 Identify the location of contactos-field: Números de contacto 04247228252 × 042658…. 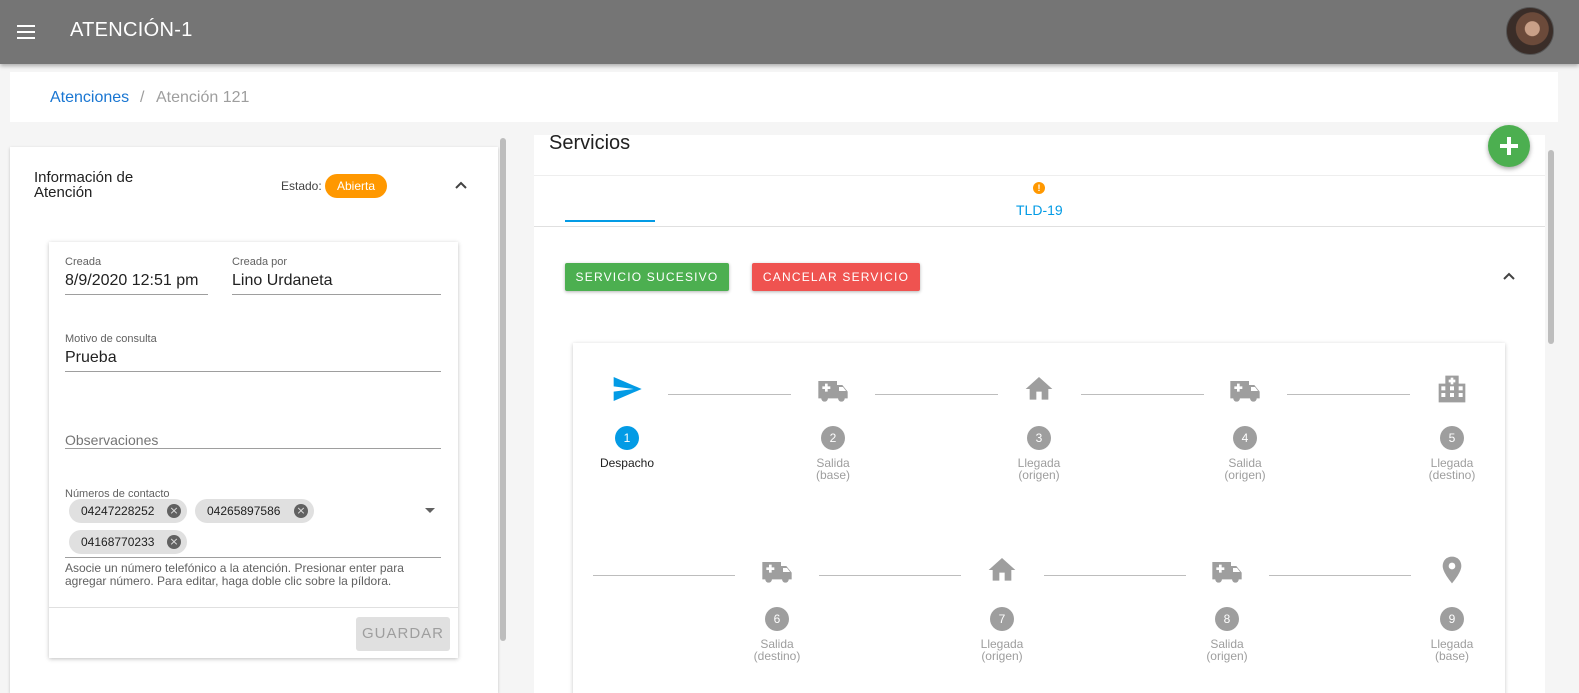
(253, 523).